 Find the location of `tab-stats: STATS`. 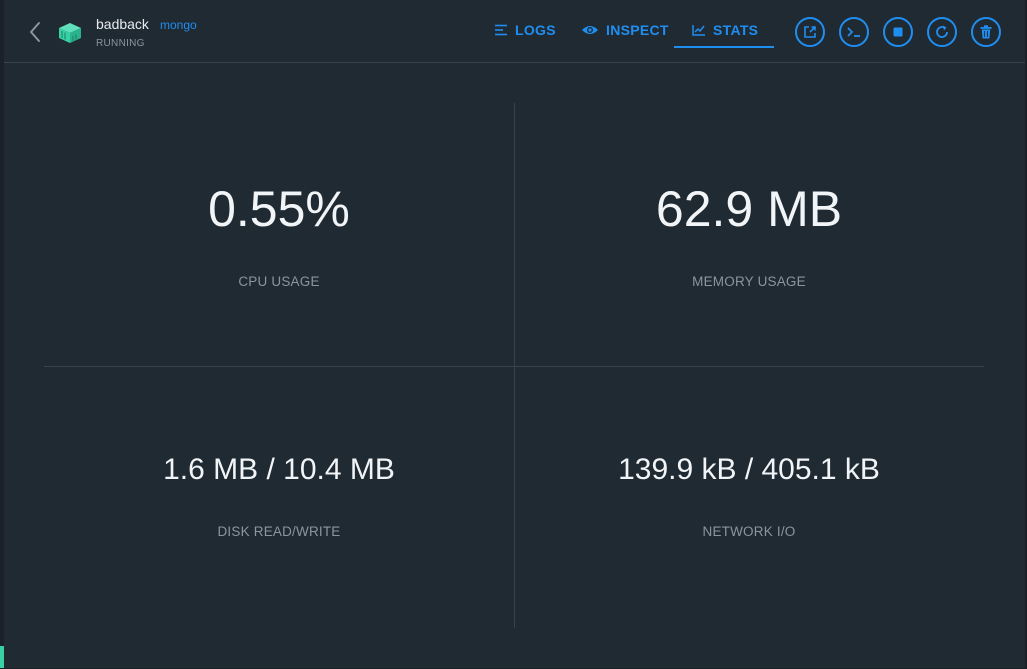

tab-stats: STATS is located at coordinates (725, 30).